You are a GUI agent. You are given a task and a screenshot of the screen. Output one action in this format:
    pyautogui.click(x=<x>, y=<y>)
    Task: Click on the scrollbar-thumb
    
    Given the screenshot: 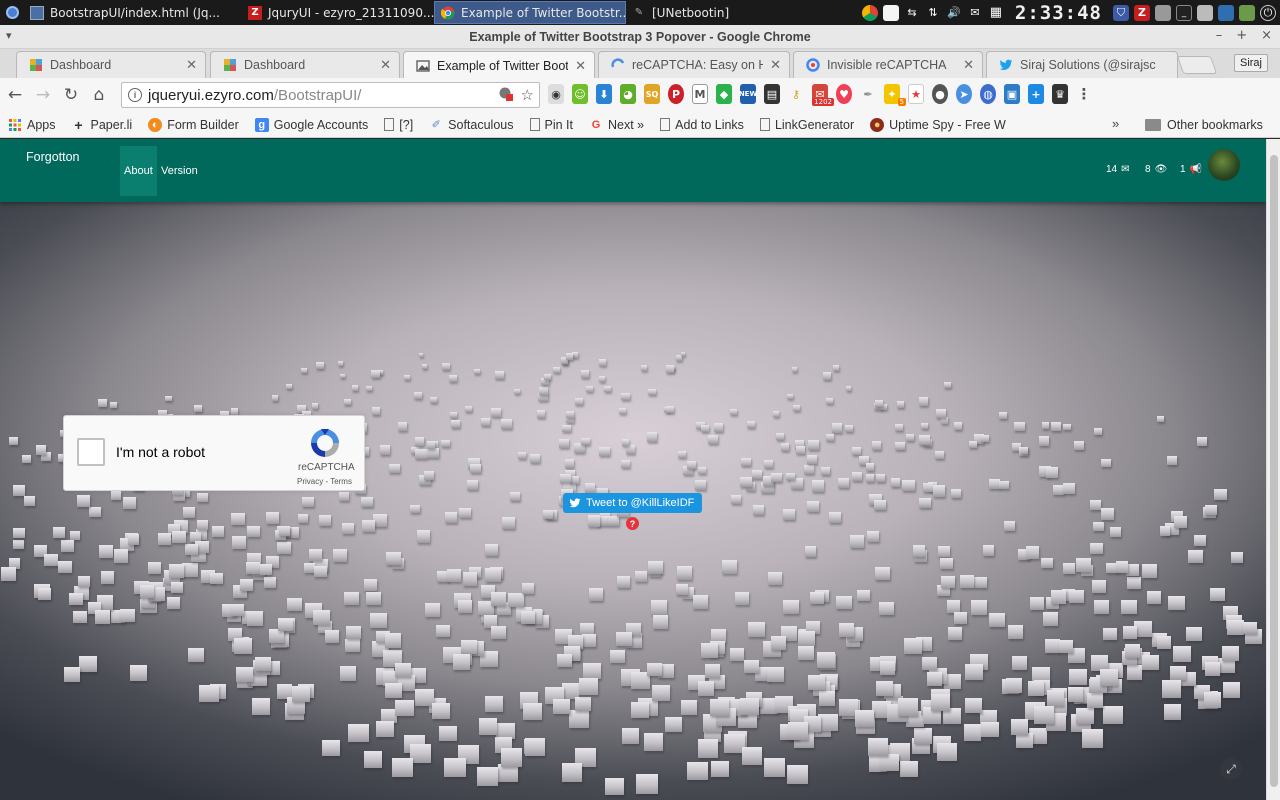 What is the action you would take?
    pyautogui.click(x=1274, y=471)
    